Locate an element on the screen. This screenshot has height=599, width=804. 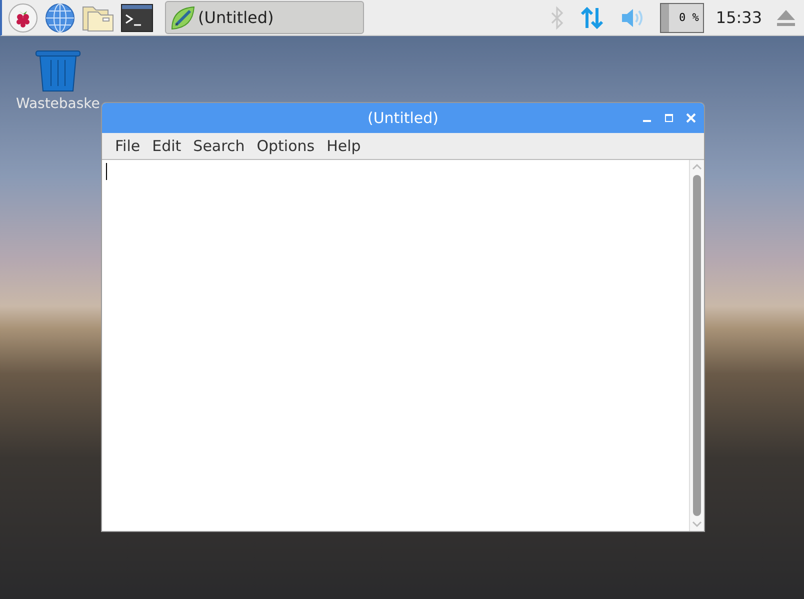
close-icon is located at coordinates (691, 118).